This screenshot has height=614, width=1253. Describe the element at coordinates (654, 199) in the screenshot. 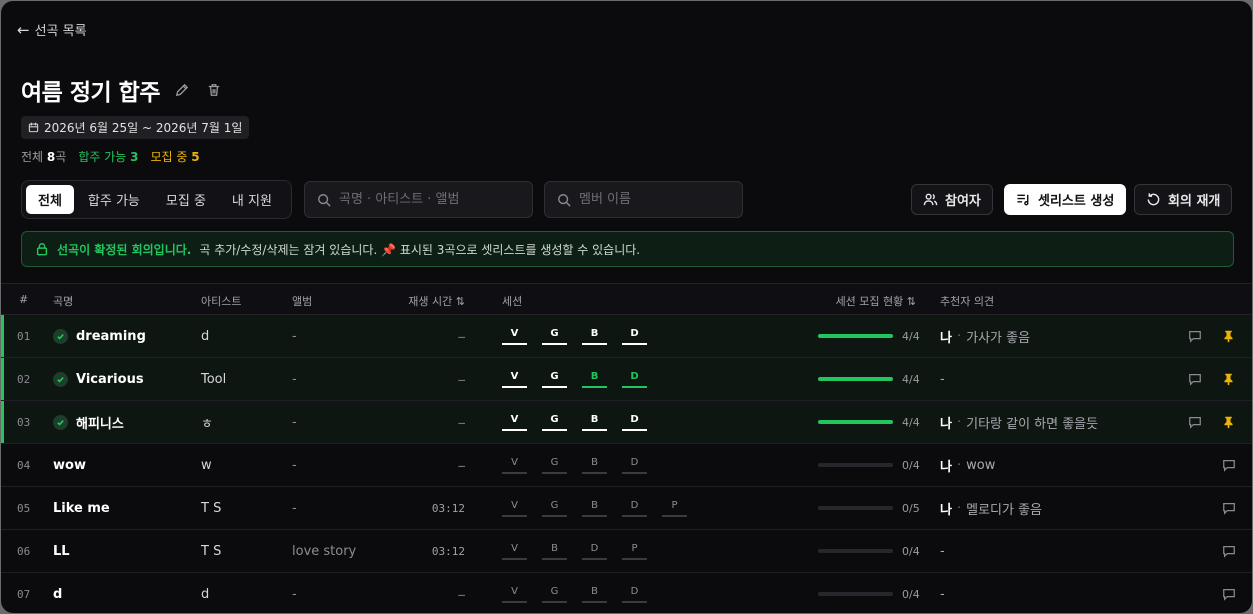

I see `member-search-input` at that location.